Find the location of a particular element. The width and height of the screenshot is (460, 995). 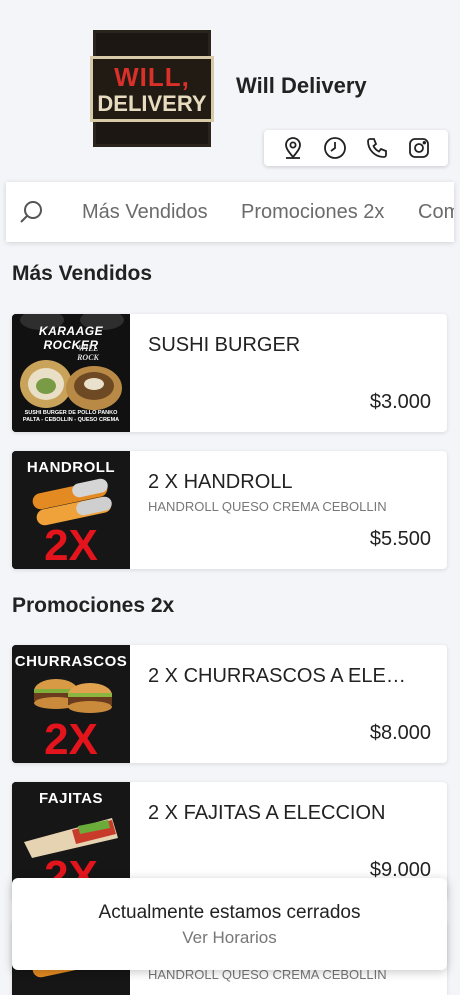

search-icon is located at coordinates (32, 212).